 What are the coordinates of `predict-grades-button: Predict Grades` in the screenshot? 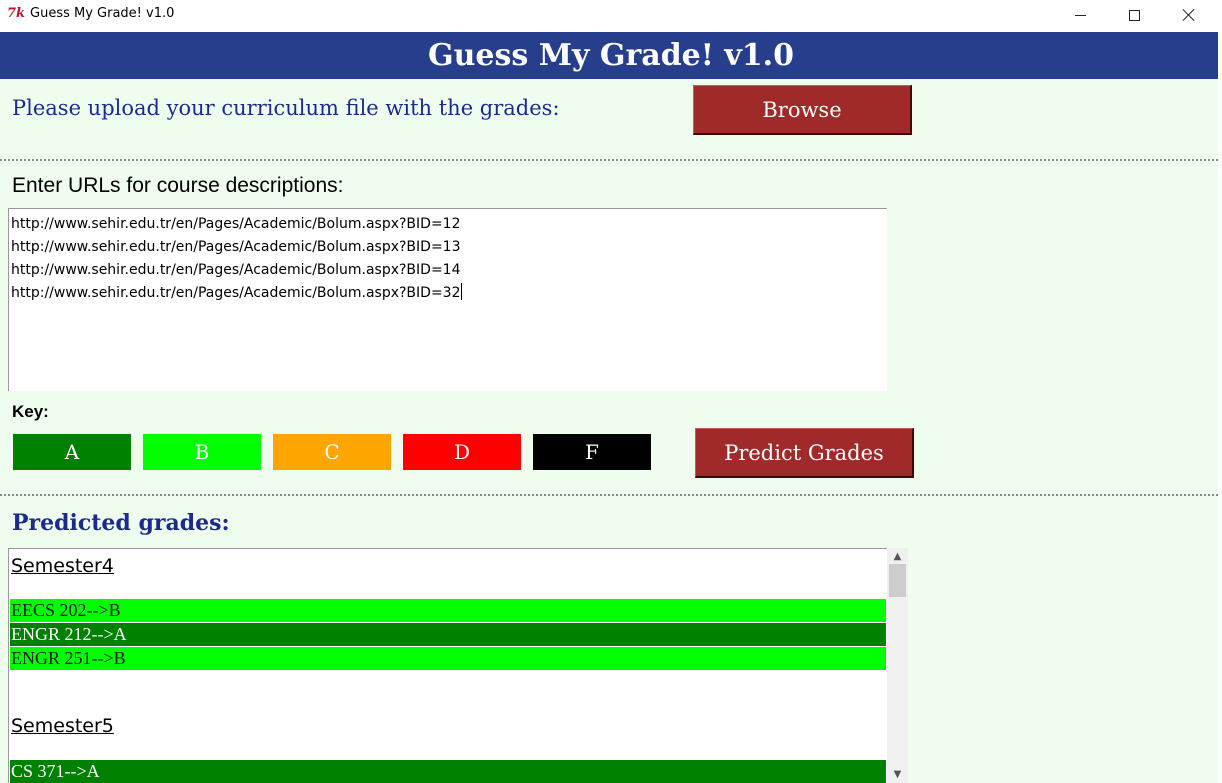 It's located at (804, 453).